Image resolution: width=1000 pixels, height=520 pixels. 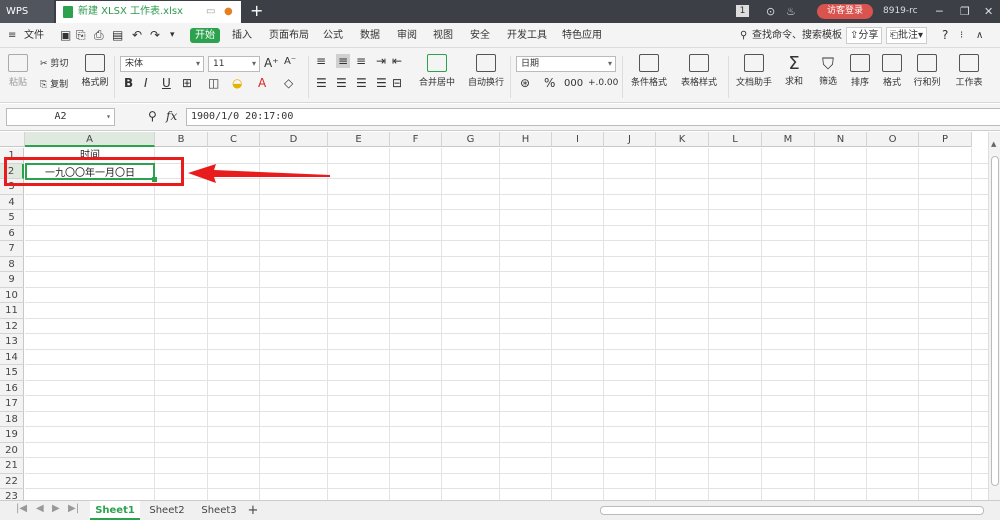 What do you see at coordinates (343, 61) in the screenshot?
I see `align-middle-icon: ≡` at bounding box center [343, 61].